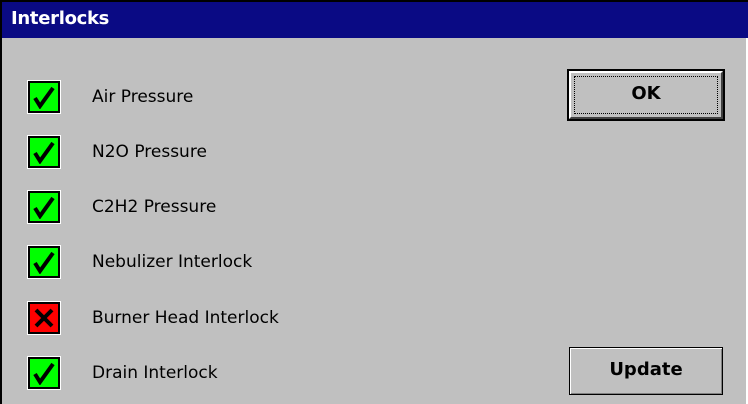  What do you see at coordinates (44, 318) in the screenshot?
I see `x-icon` at bounding box center [44, 318].